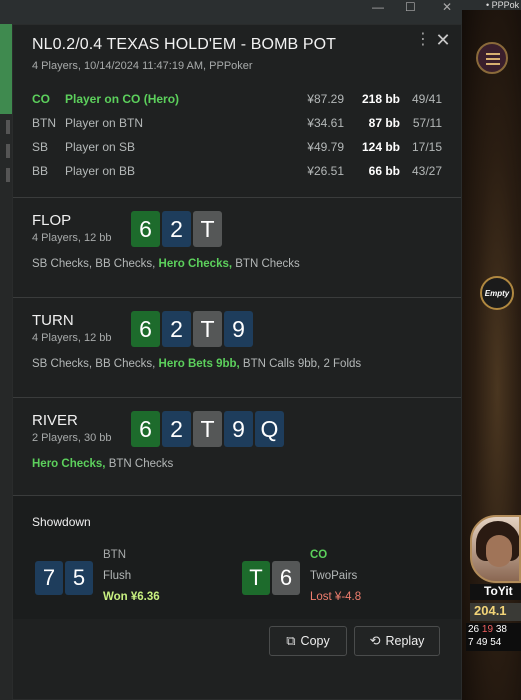  I want to click on street-actions: Hero Checks, BTN Checks, so click(237, 464).